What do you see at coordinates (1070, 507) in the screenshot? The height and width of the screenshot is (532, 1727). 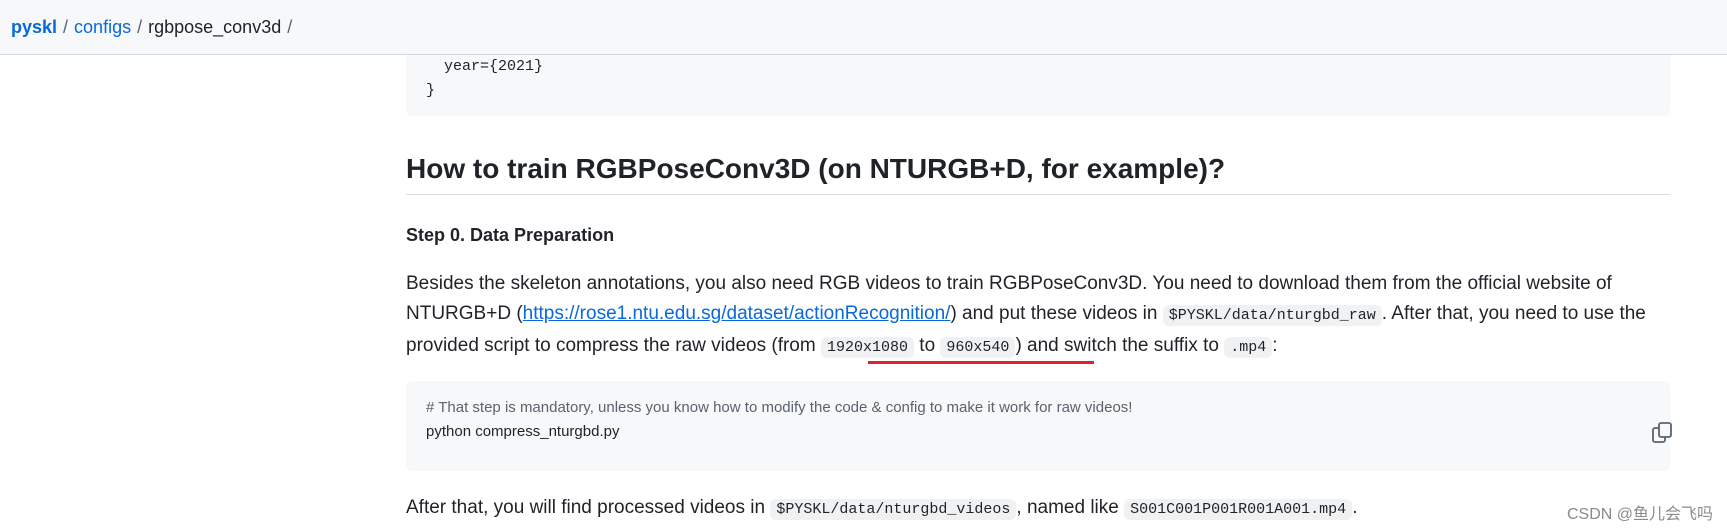 I see `paragraph-text: , named like` at bounding box center [1070, 507].